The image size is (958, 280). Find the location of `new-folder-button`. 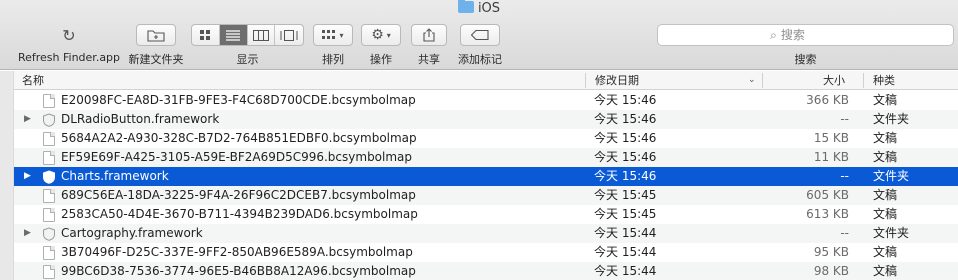

new-folder-button is located at coordinates (156, 35).